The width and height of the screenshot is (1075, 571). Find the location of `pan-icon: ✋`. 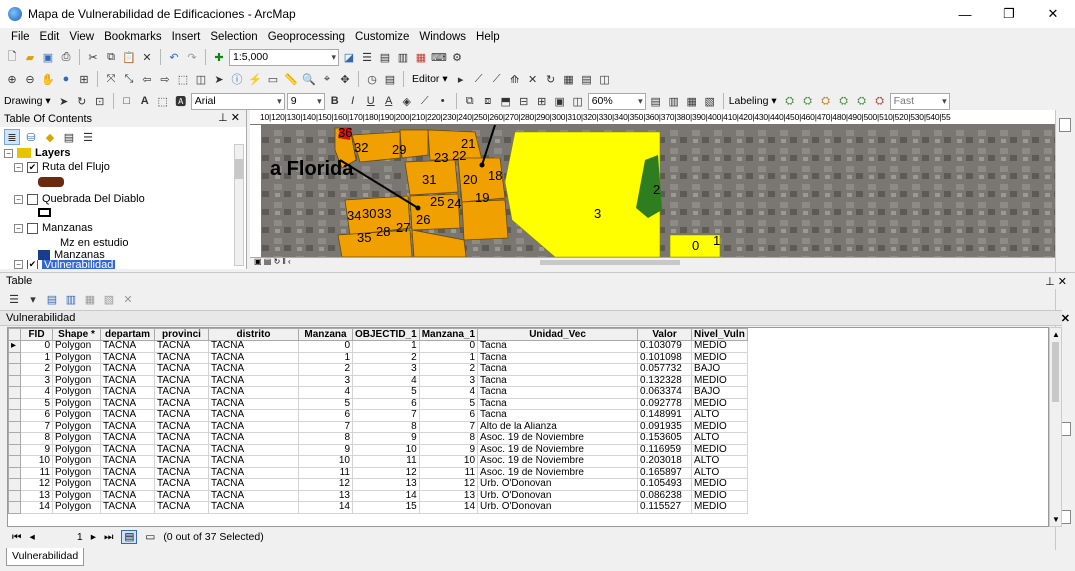

pan-icon: ✋ is located at coordinates (48, 79).